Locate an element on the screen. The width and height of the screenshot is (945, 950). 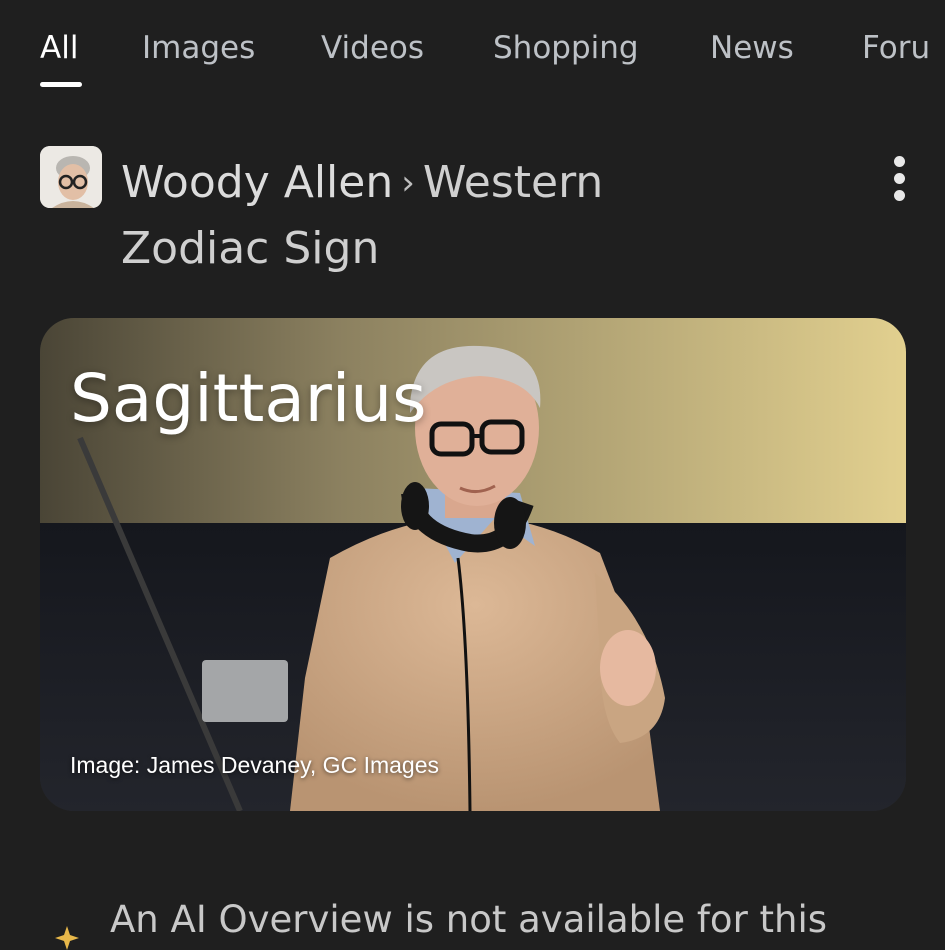
active-tab-indicator is located at coordinates (61, 84).